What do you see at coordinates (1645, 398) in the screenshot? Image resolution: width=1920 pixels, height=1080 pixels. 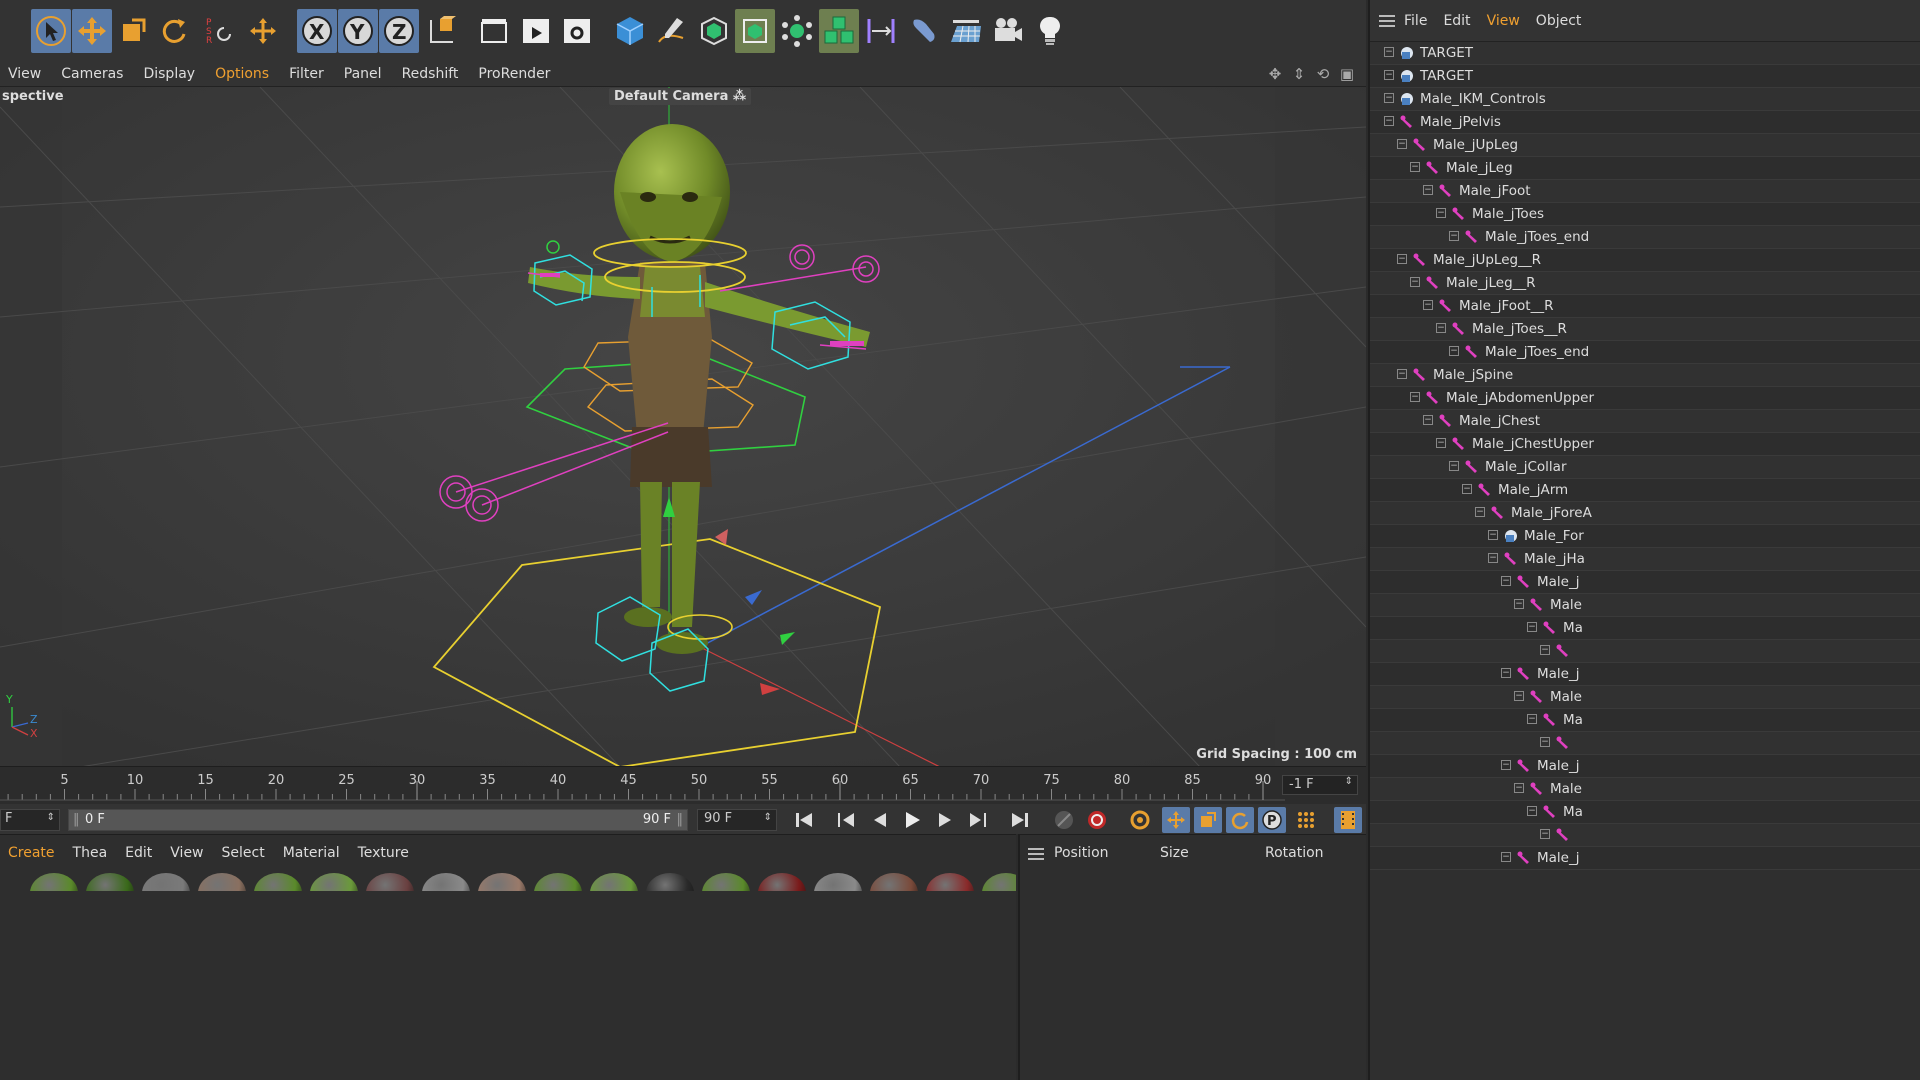 I see `tree-row: − Male_jAbdomenUpper` at bounding box center [1645, 398].